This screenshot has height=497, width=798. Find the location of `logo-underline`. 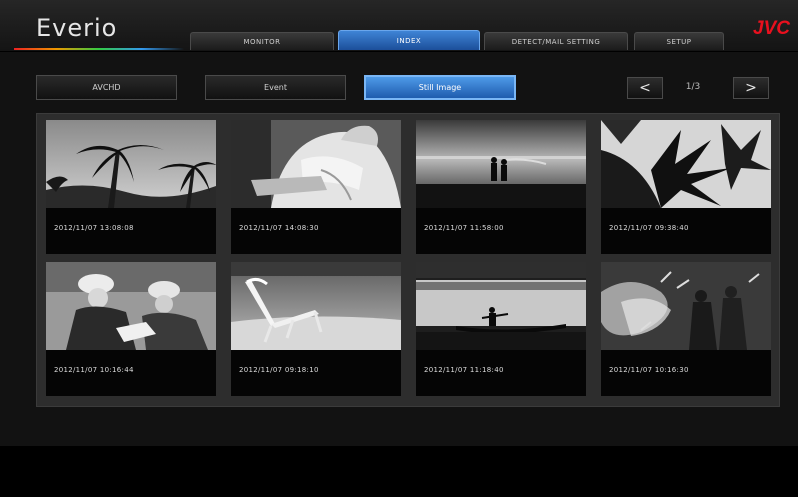

logo-underline is located at coordinates (99, 49).